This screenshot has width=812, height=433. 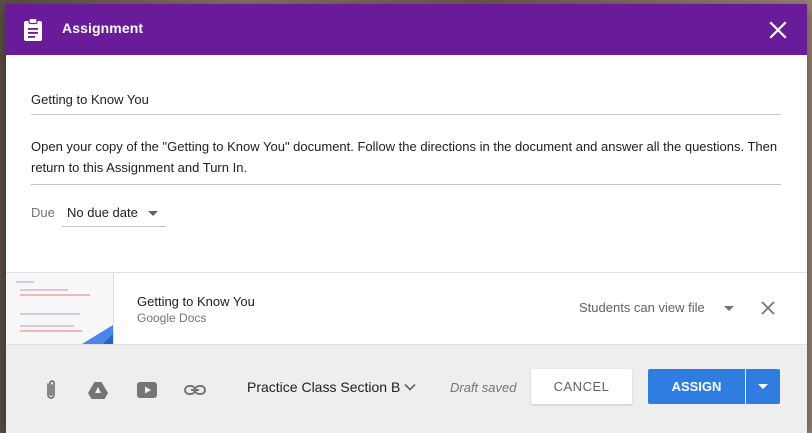 What do you see at coordinates (33, 29) in the screenshot?
I see `assignment-icon` at bounding box center [33, 29].